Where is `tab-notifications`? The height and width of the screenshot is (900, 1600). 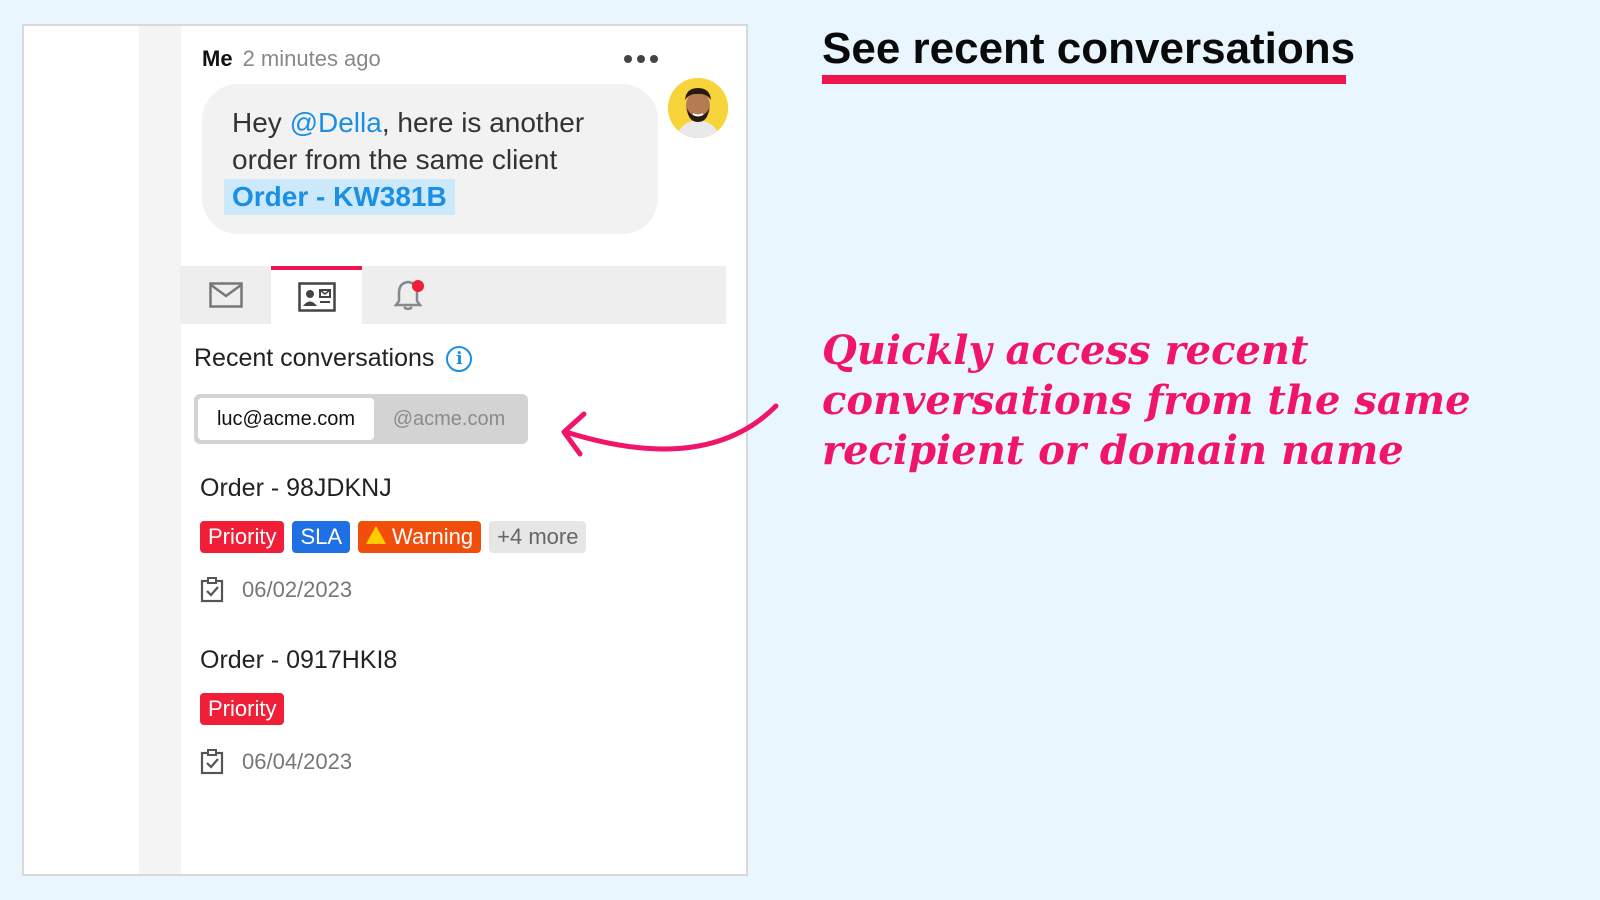 tab-notifications is located at coordinates (407, 295).